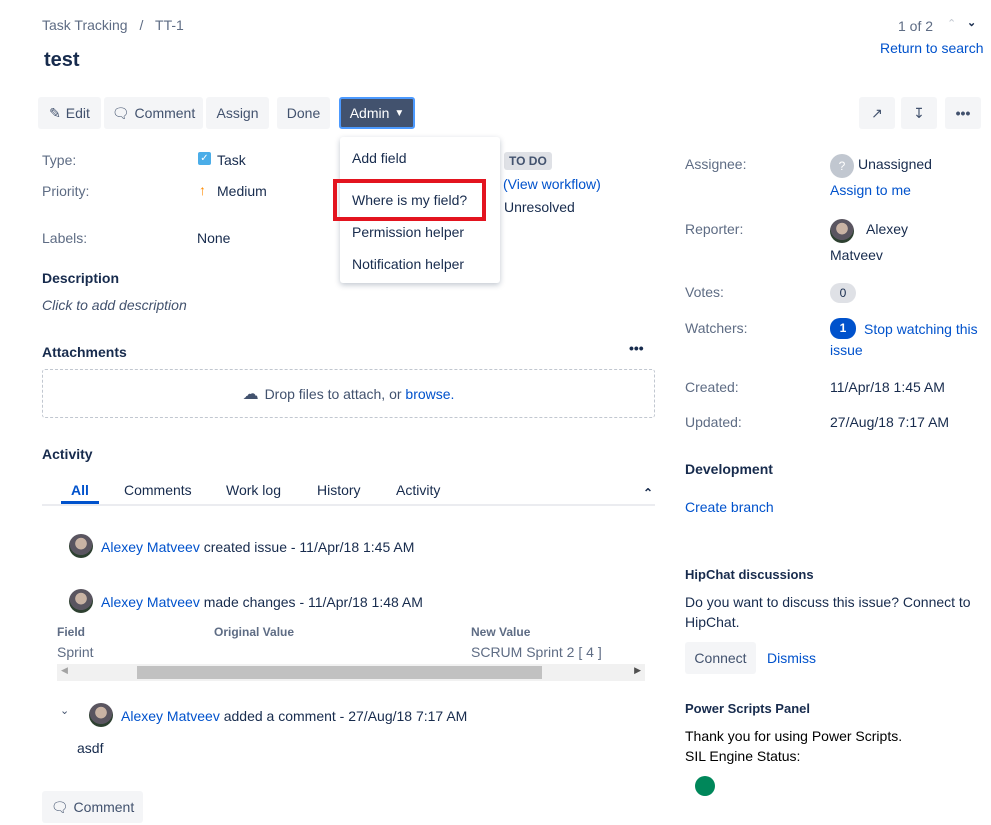 The image size is (991, 825). I want to click on col-field: Field, so click(71, 632).